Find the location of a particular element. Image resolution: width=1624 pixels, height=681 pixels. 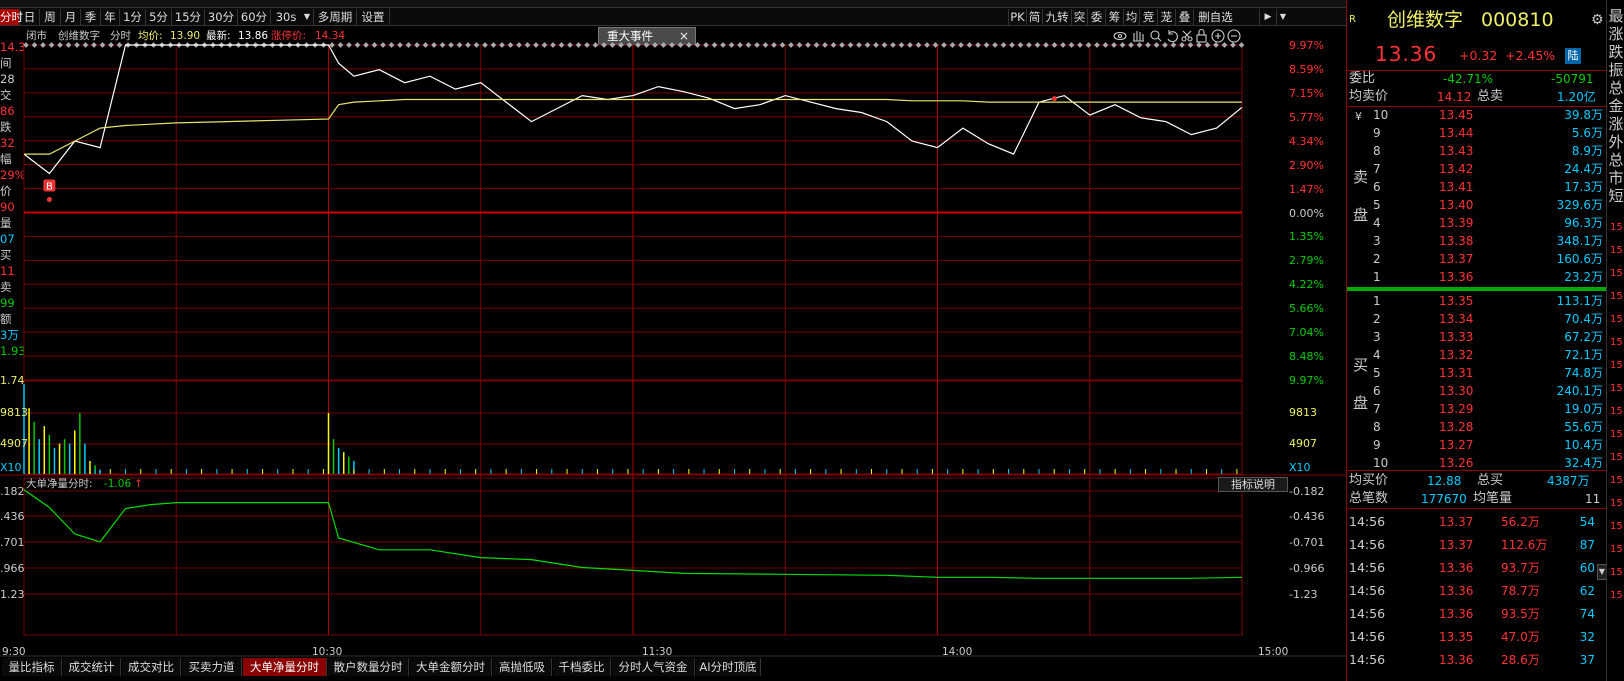

side-tab: 外 is located at coordinates (1616, 142).